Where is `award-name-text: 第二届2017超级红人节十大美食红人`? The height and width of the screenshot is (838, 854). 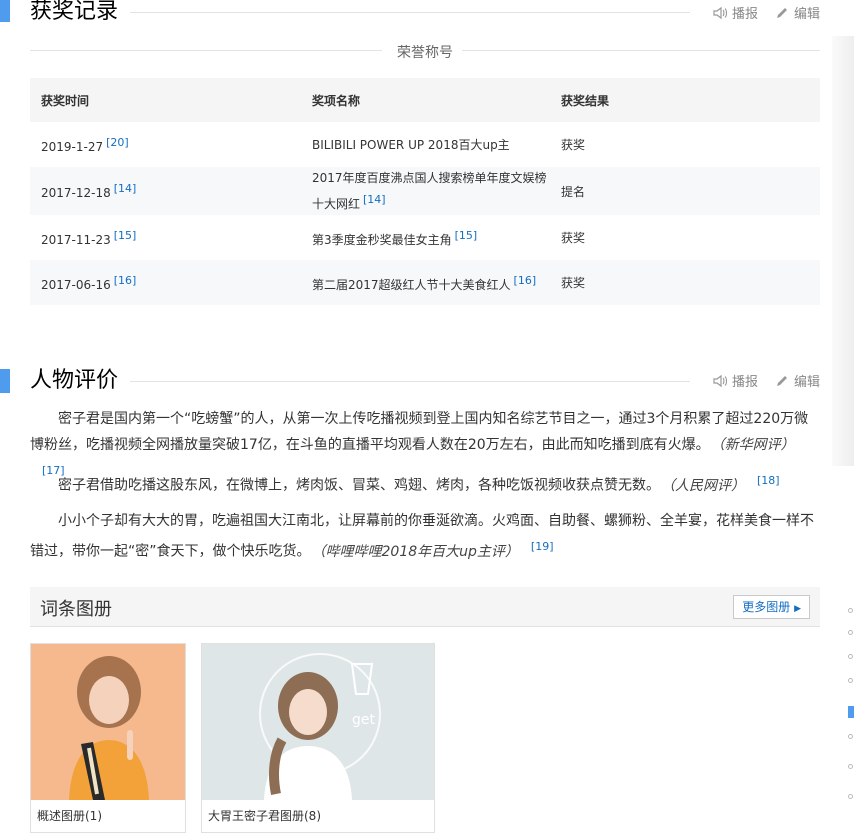
award-name-text: 第二届2017超级红人节十大美食红人 is located at coordinates (411, 284).